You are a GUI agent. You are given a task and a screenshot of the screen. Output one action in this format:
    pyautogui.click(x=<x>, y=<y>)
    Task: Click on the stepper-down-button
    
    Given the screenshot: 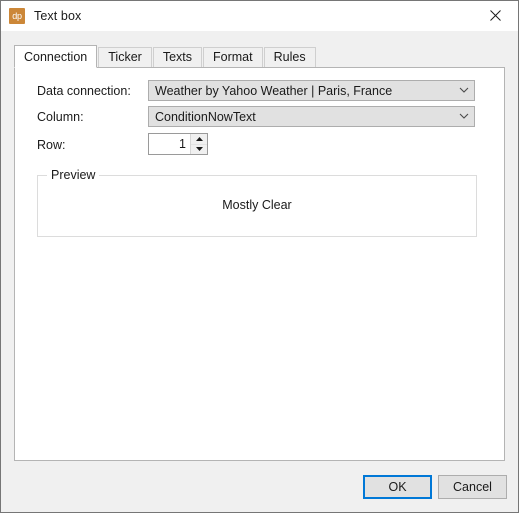 What is the action you would take?
    pyautogui.click(x=199, y=149)
    